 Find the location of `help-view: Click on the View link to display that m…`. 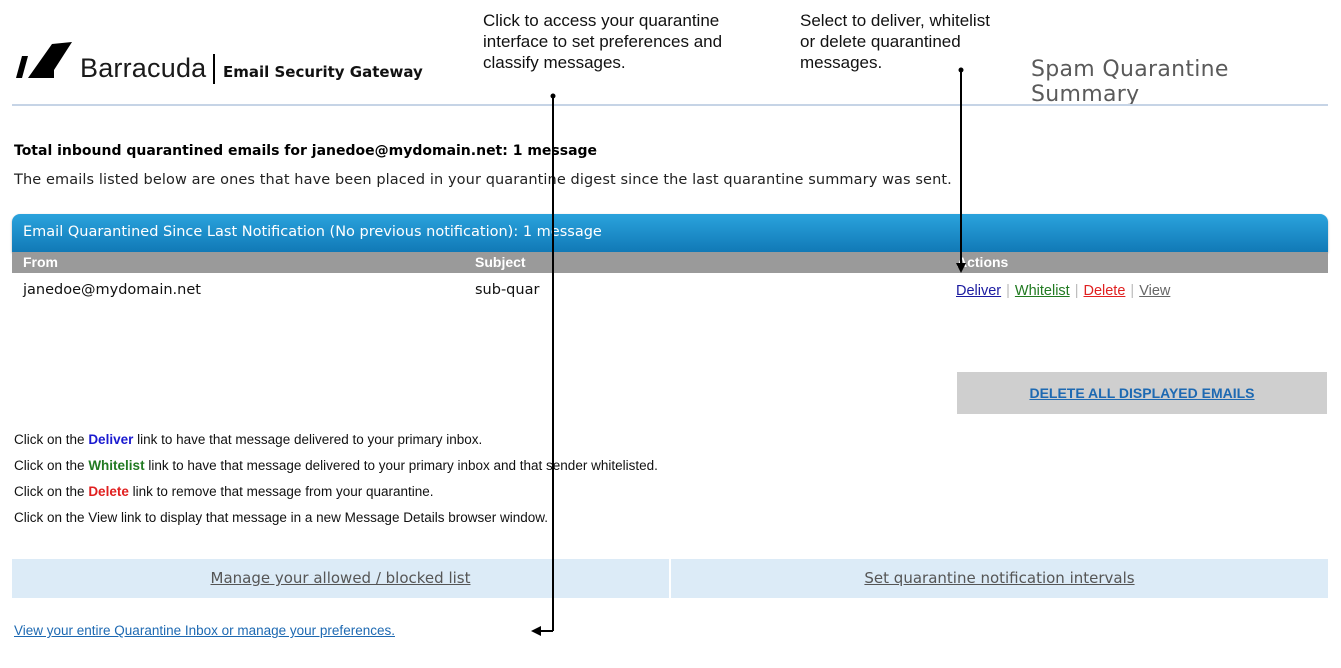

help-view: Click on the View link to display that m… is located at coordinates (281, 517).